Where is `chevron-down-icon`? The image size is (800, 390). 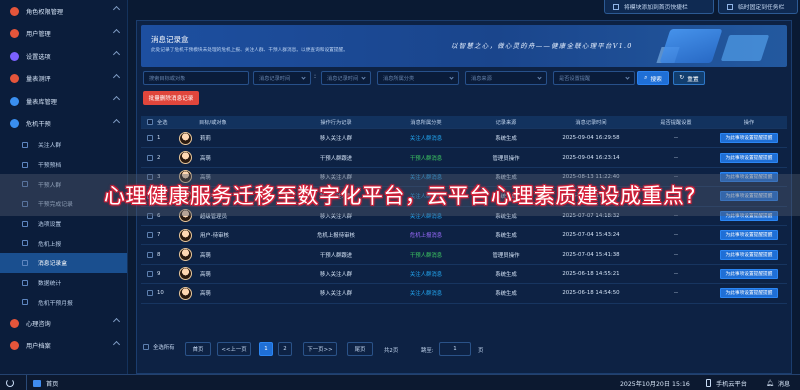
chevron-down-icon is located at coordinates (627, 77).